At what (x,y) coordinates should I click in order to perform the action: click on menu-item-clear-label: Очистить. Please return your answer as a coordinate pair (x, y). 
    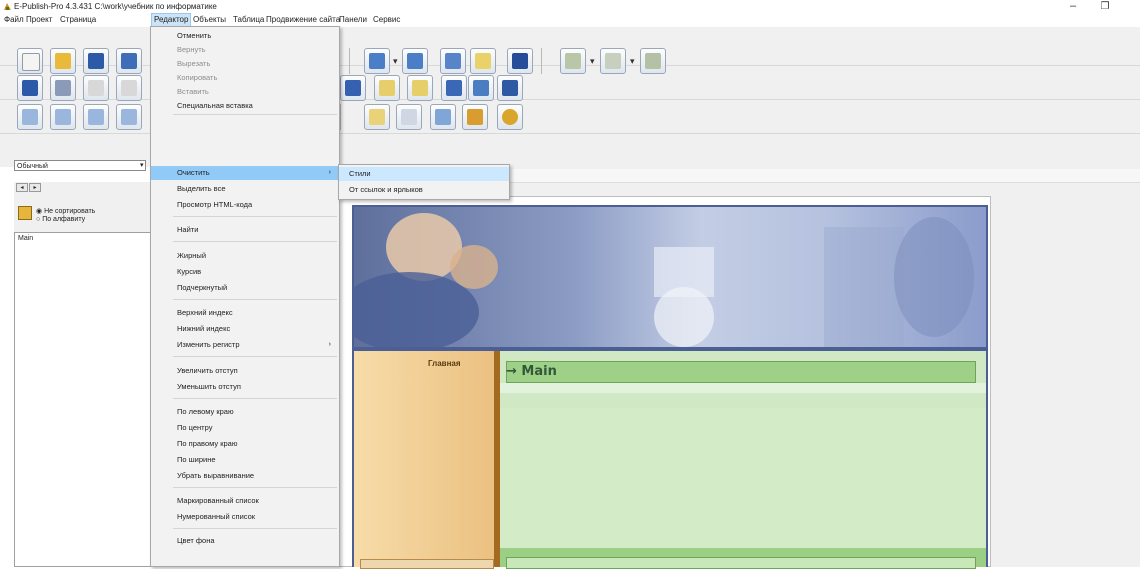
    Looking at the image, I should click on (193, 172).